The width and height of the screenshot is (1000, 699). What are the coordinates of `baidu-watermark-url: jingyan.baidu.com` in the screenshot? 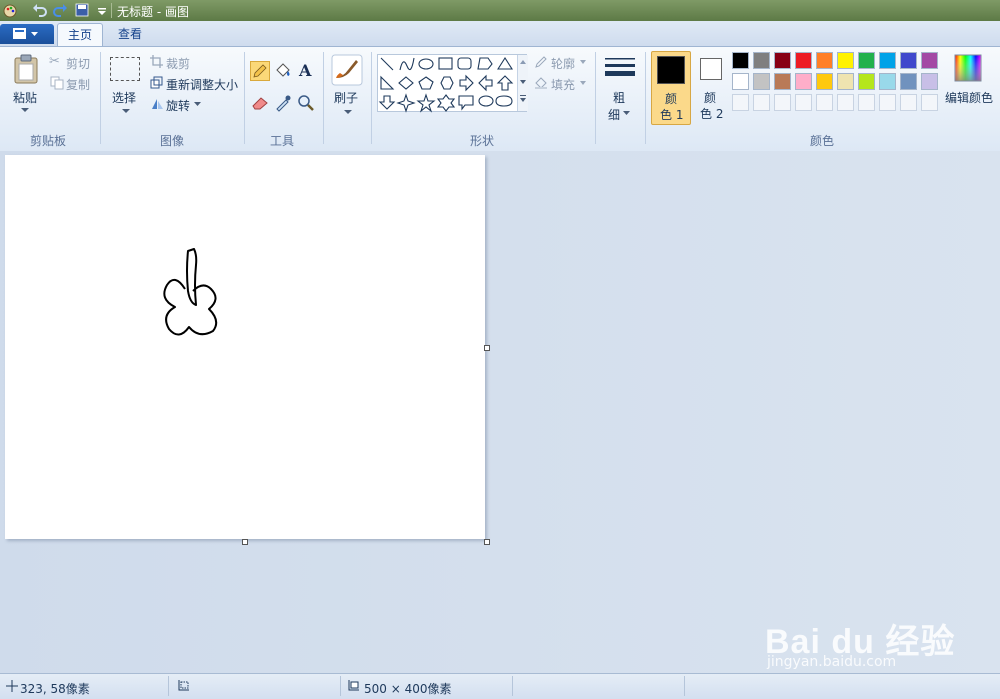 It's located at (832, 662).